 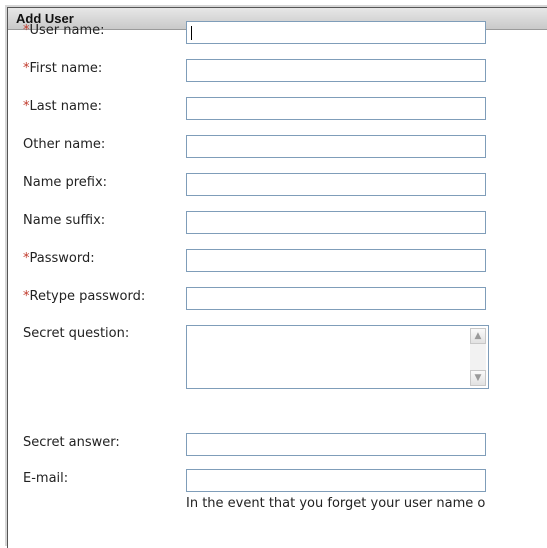 I want to click on name-suffix-label: Name suffix:, so click(x=64, y=220).